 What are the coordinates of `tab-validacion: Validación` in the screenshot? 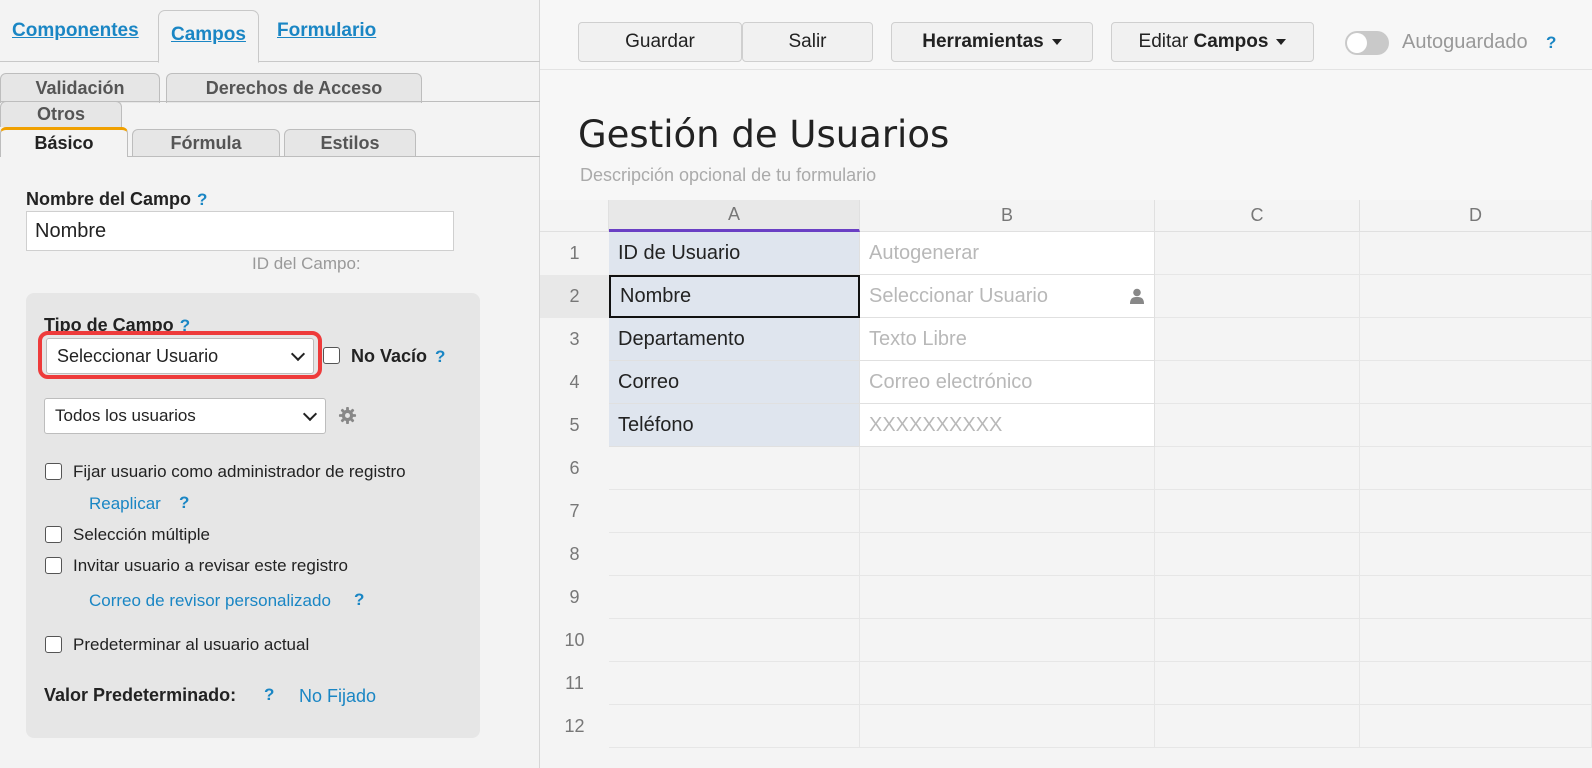 It's located at (80, 88).